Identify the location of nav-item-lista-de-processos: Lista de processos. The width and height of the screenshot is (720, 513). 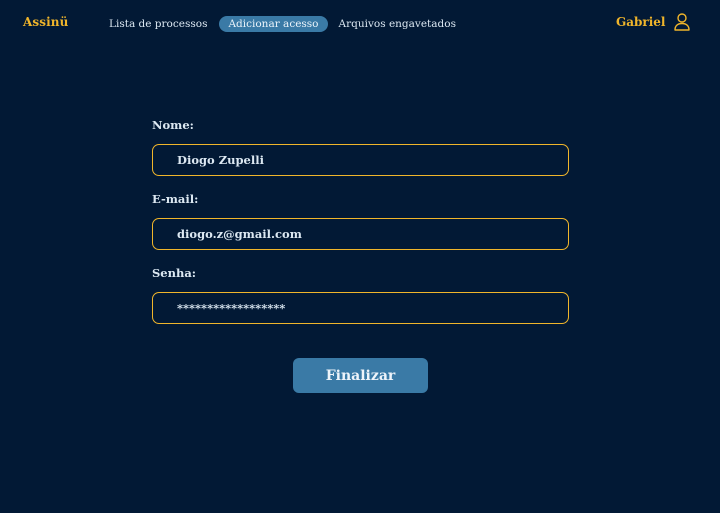
(158, 24).